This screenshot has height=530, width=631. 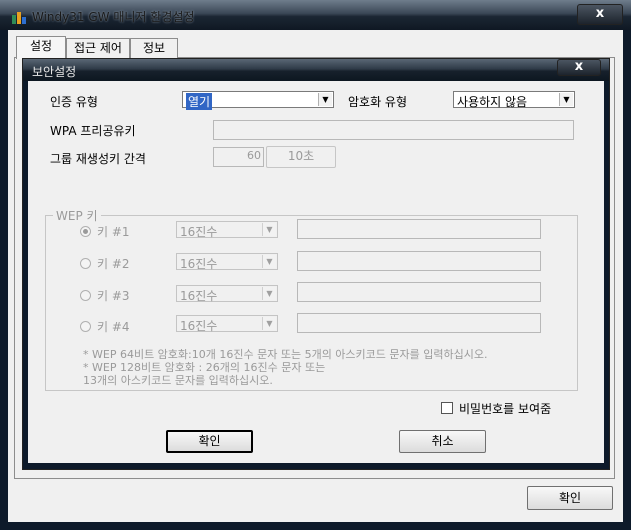 I want to click on wep-key-2-radio, so click(x=85, y=263).